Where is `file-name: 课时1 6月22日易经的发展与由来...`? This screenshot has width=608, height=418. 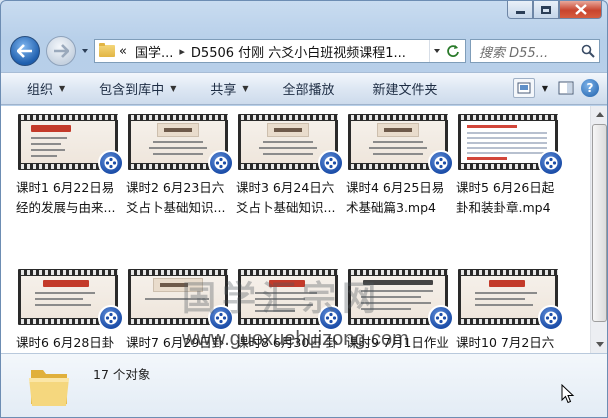
file-name: 课时1 6月22日易经的发展与由来... is located at coordinates (66, 197).